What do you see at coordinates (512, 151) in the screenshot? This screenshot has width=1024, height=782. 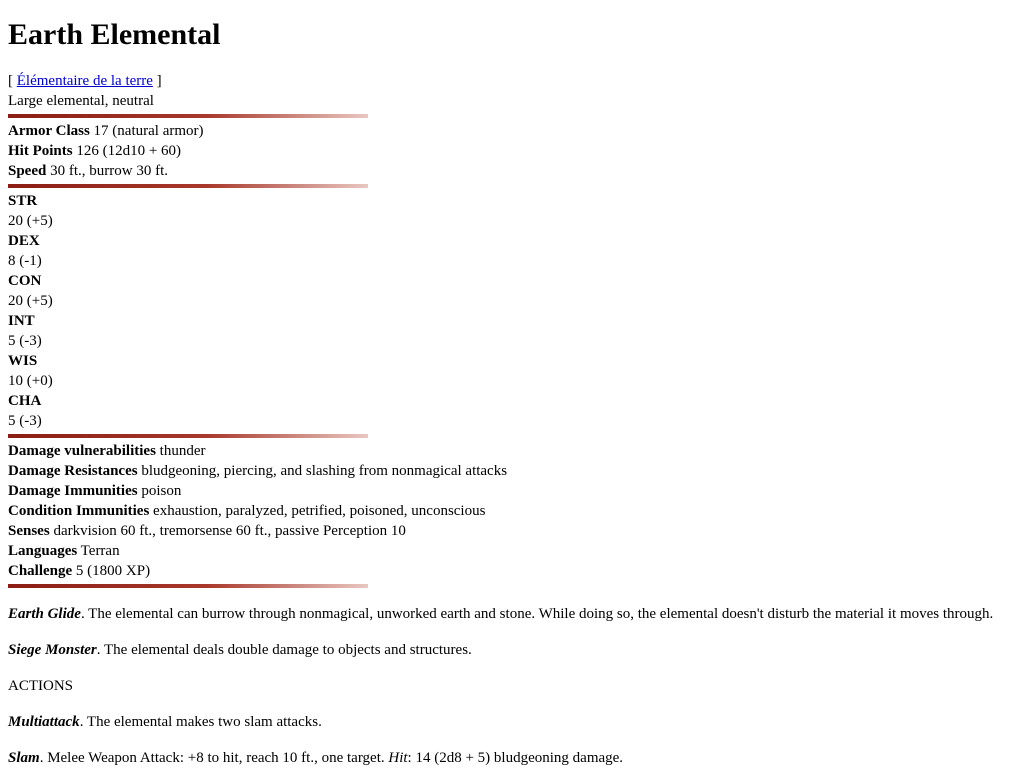 I see `hit-points: Hit Points 126 (12d10 + 60)` at bounding box center [512, 151].